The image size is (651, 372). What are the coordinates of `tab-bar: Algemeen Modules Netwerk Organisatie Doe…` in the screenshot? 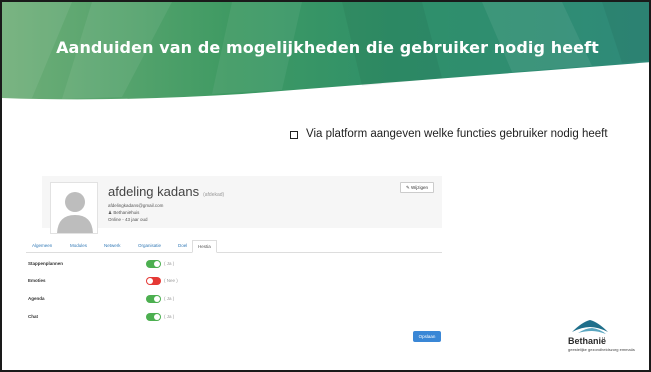 It's located at (234, 246).